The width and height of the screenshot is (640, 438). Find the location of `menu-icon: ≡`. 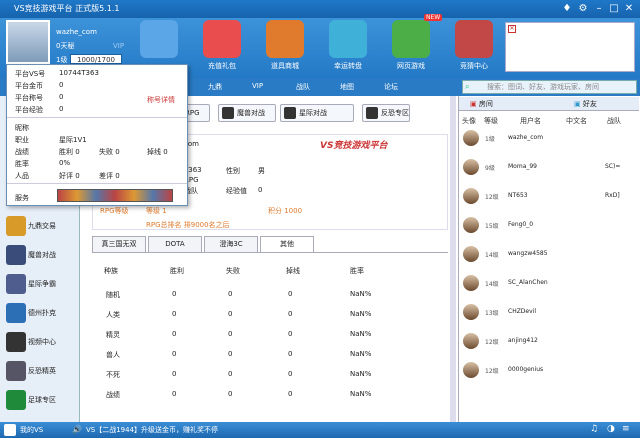

menu-icon: ≡ is located at coordinates (626, 429).